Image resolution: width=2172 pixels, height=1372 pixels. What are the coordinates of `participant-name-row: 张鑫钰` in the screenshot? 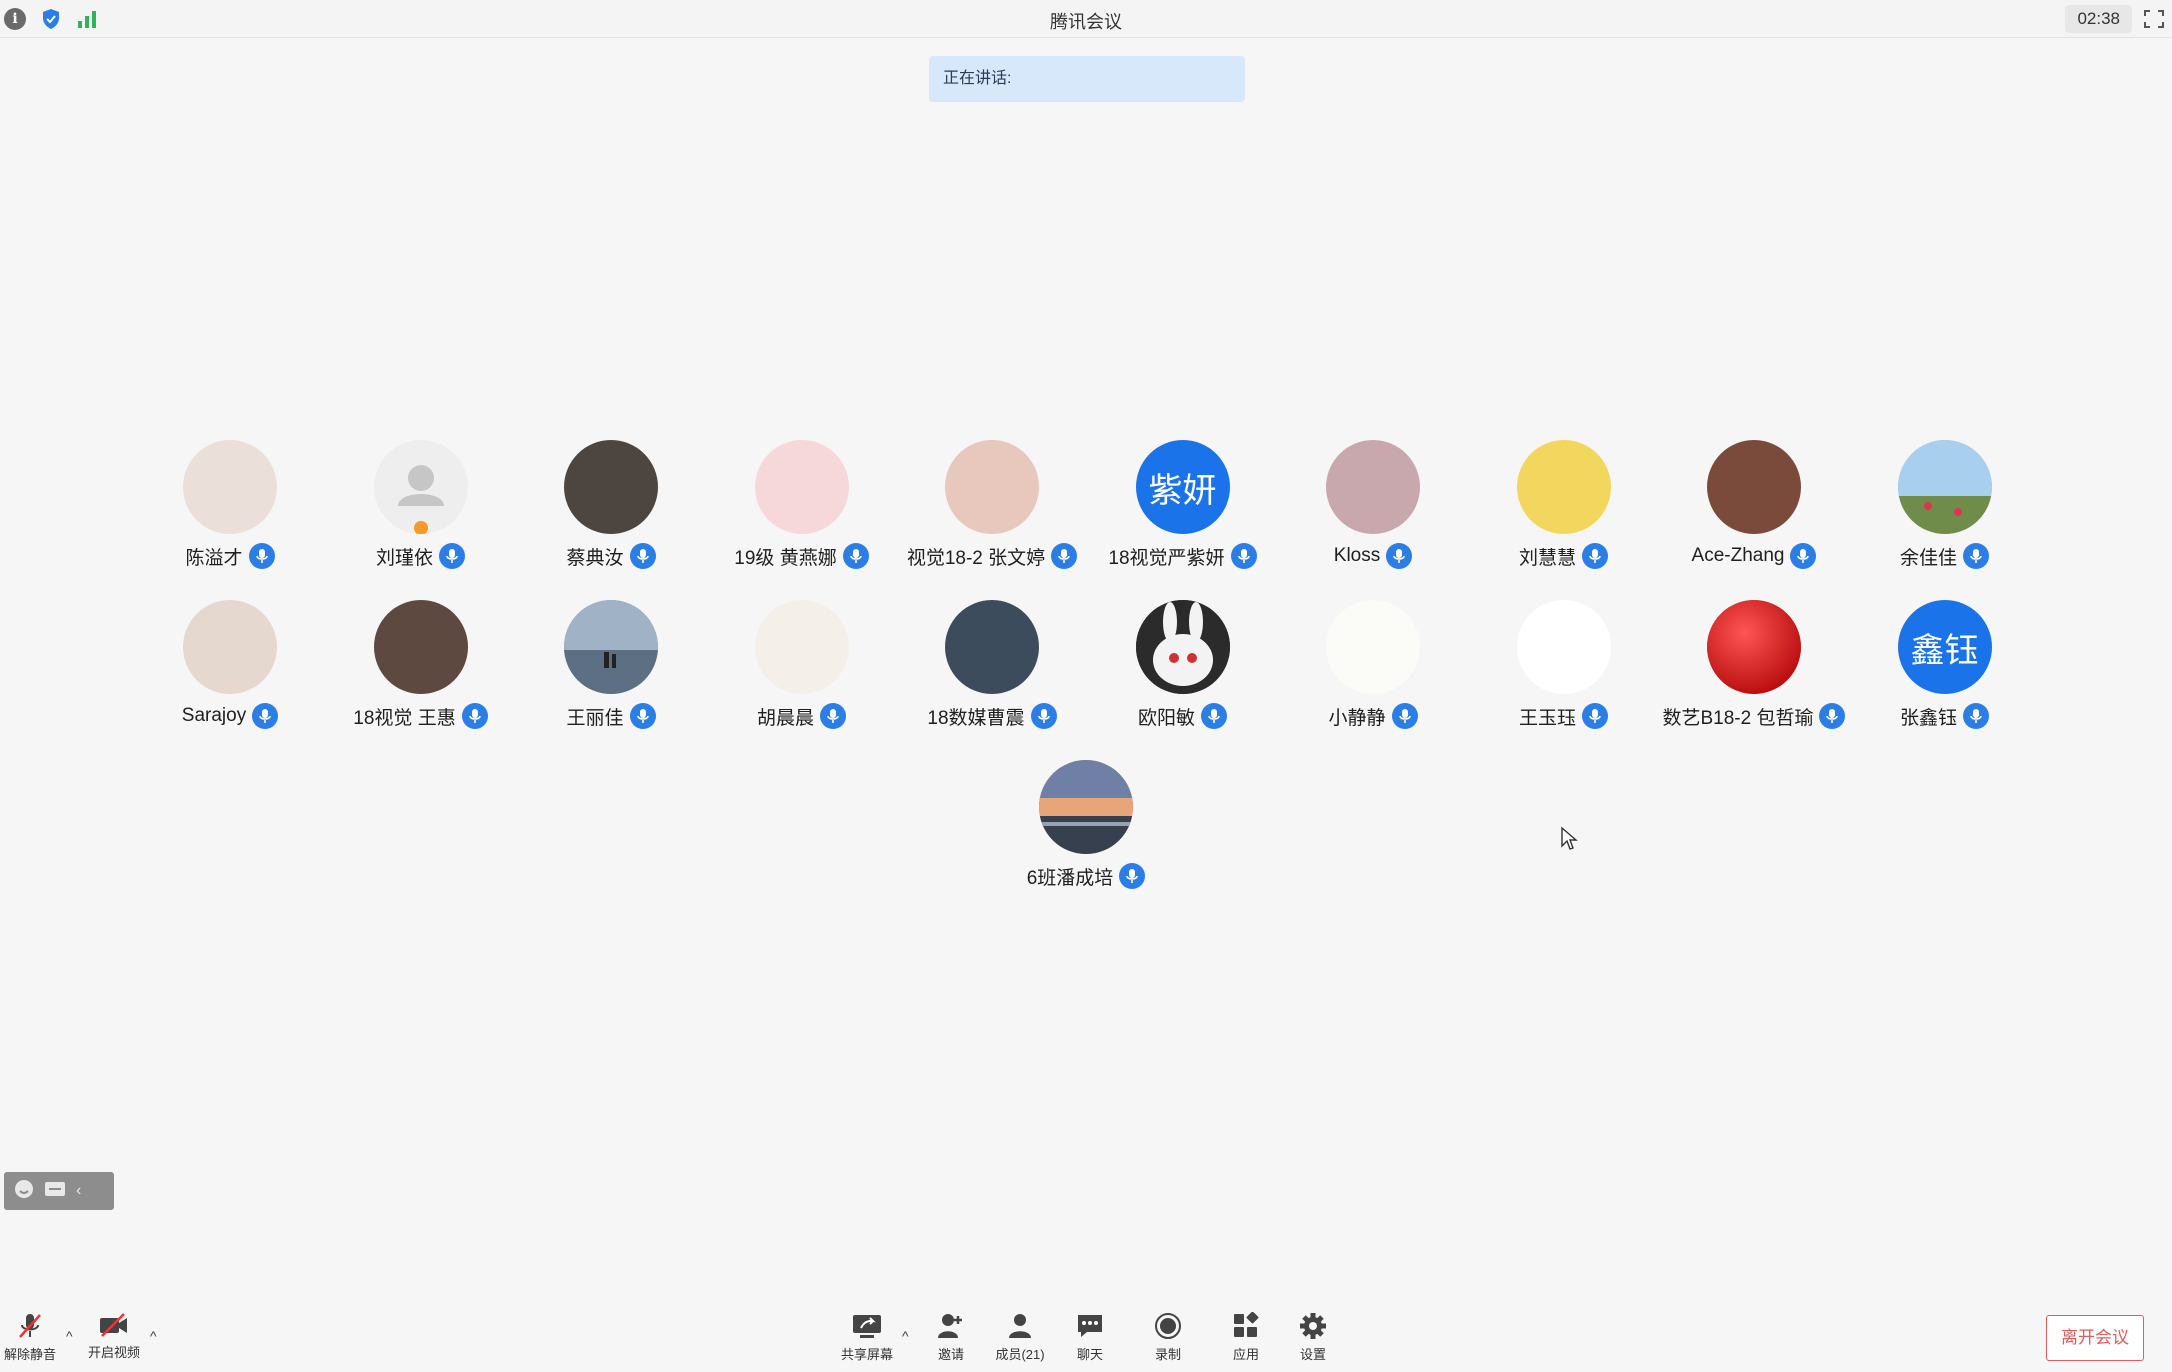 It's located at (1945, 716).